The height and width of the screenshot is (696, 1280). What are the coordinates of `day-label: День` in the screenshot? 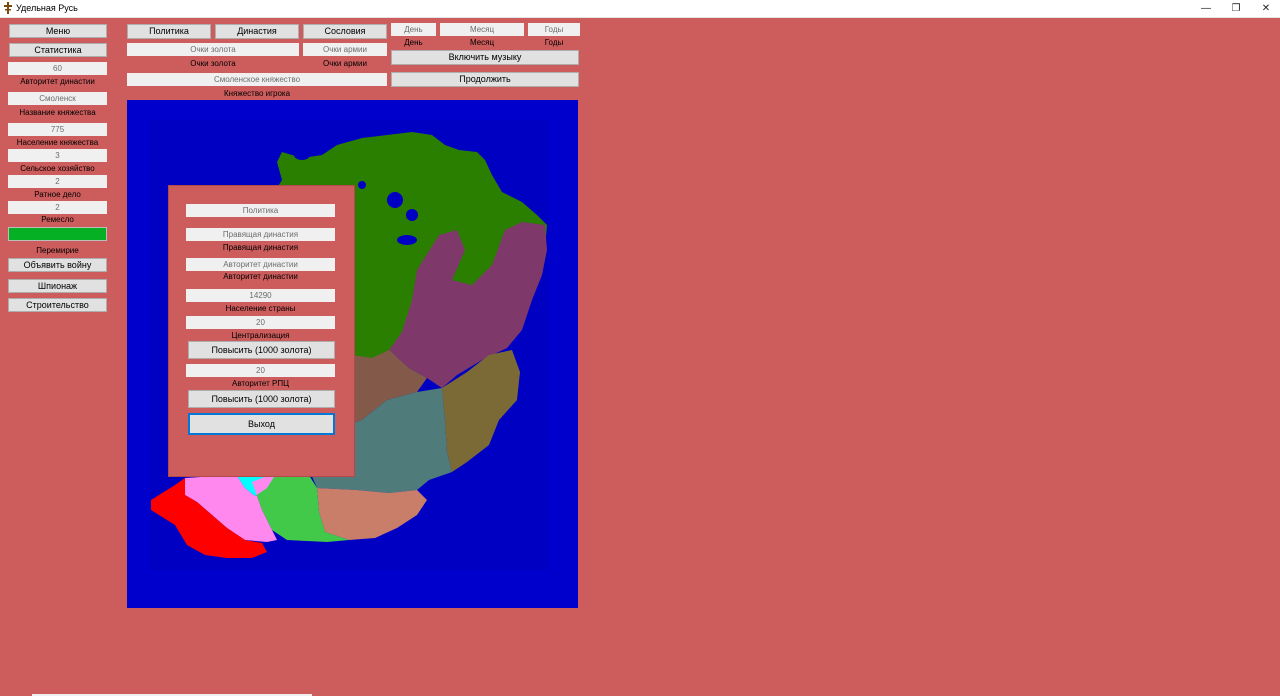 It's located at (413, 42).